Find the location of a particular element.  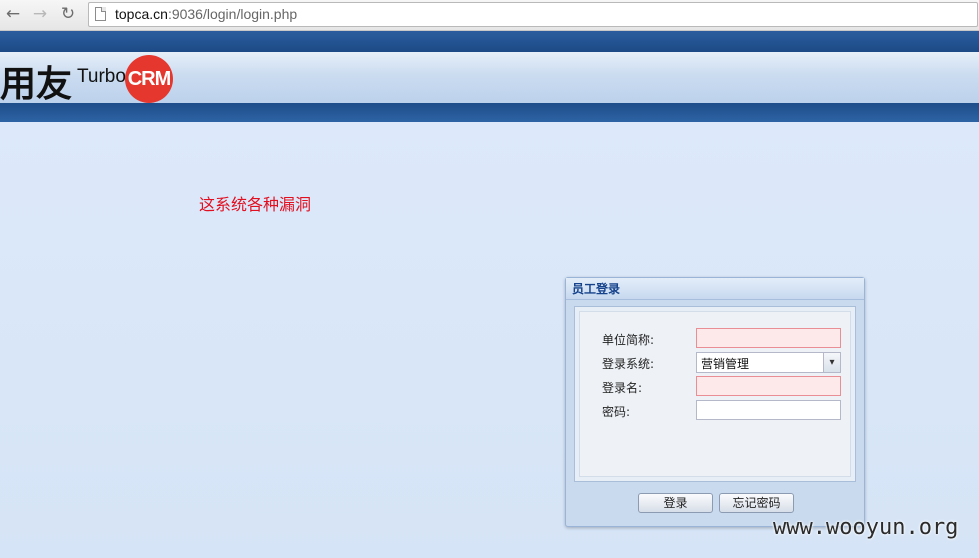

notice-text: 这系统各种漏洞 is located at coordinates (255, 204).